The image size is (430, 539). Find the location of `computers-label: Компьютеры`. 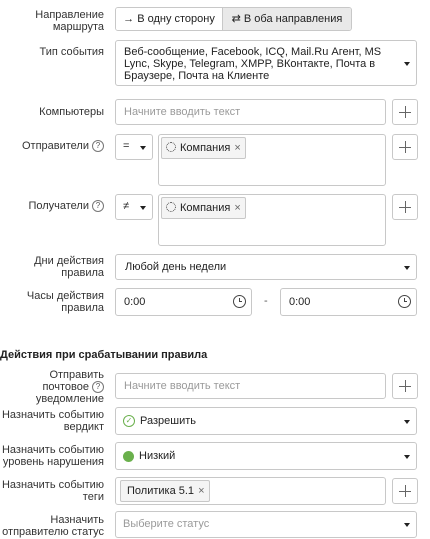

computers-label: Компьютеры is located at coordinates (71, 112).